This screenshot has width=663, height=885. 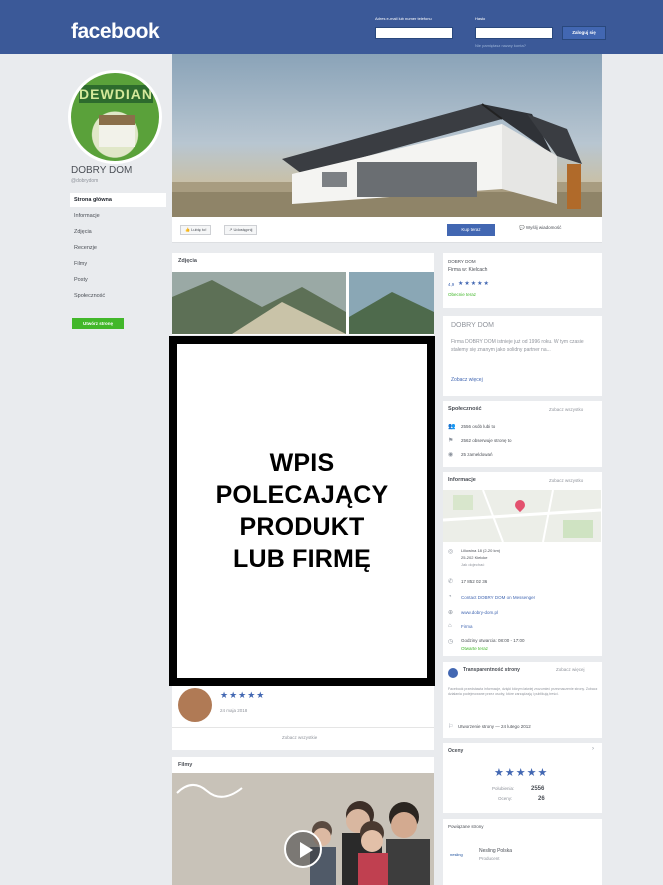 What do you see at coordinates (514, 33) in the screenshot?
I see `password-input` at bounding box center [514, 33].